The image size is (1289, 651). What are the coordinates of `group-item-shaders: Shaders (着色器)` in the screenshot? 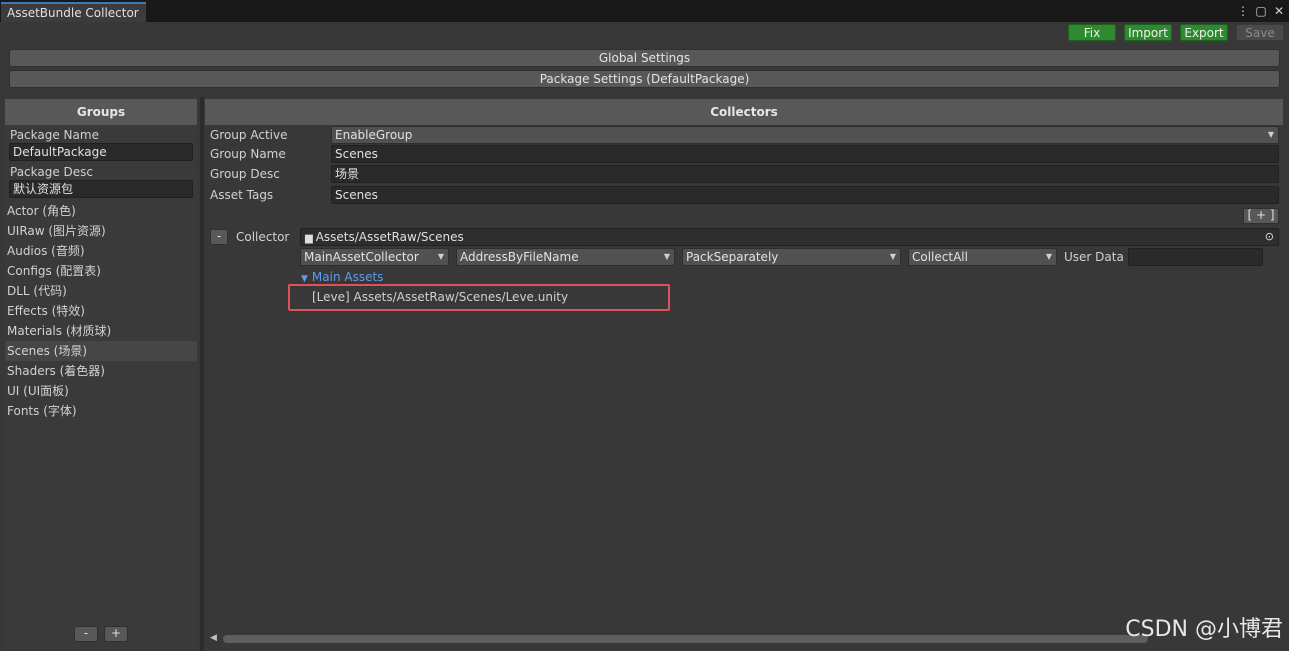 It's located at (101, 371).